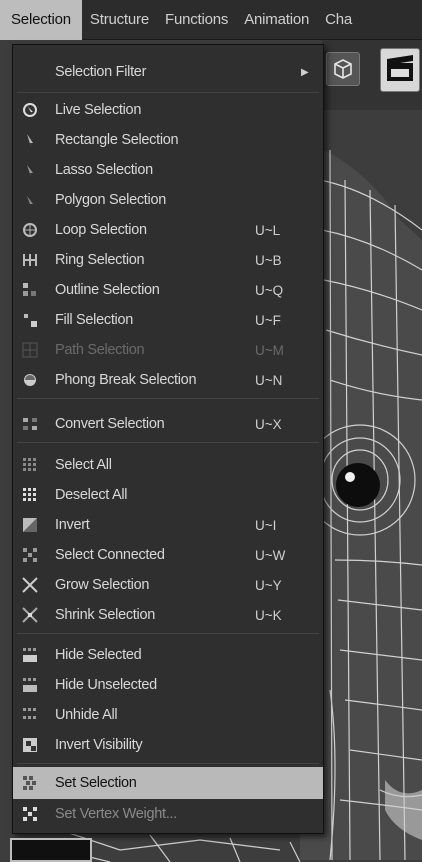  Describe the element at coordinates (106, 685) in the screenshot. I see `menu-item-label: Hide Unselected` at that location.